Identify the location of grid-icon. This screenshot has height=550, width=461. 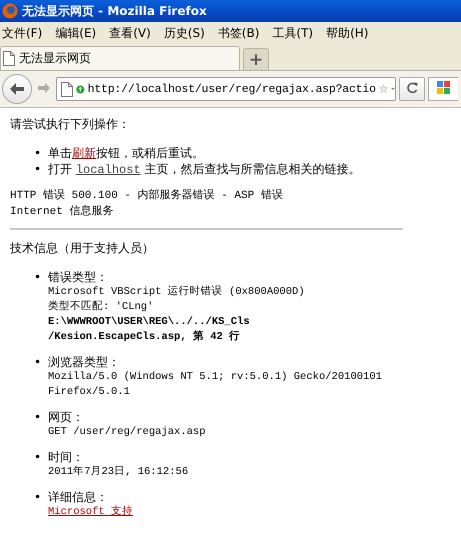
(443, 87).